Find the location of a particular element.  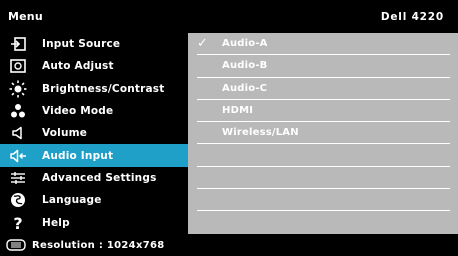

option-label: Wireless/LAN is located at coordinates (260, 133).